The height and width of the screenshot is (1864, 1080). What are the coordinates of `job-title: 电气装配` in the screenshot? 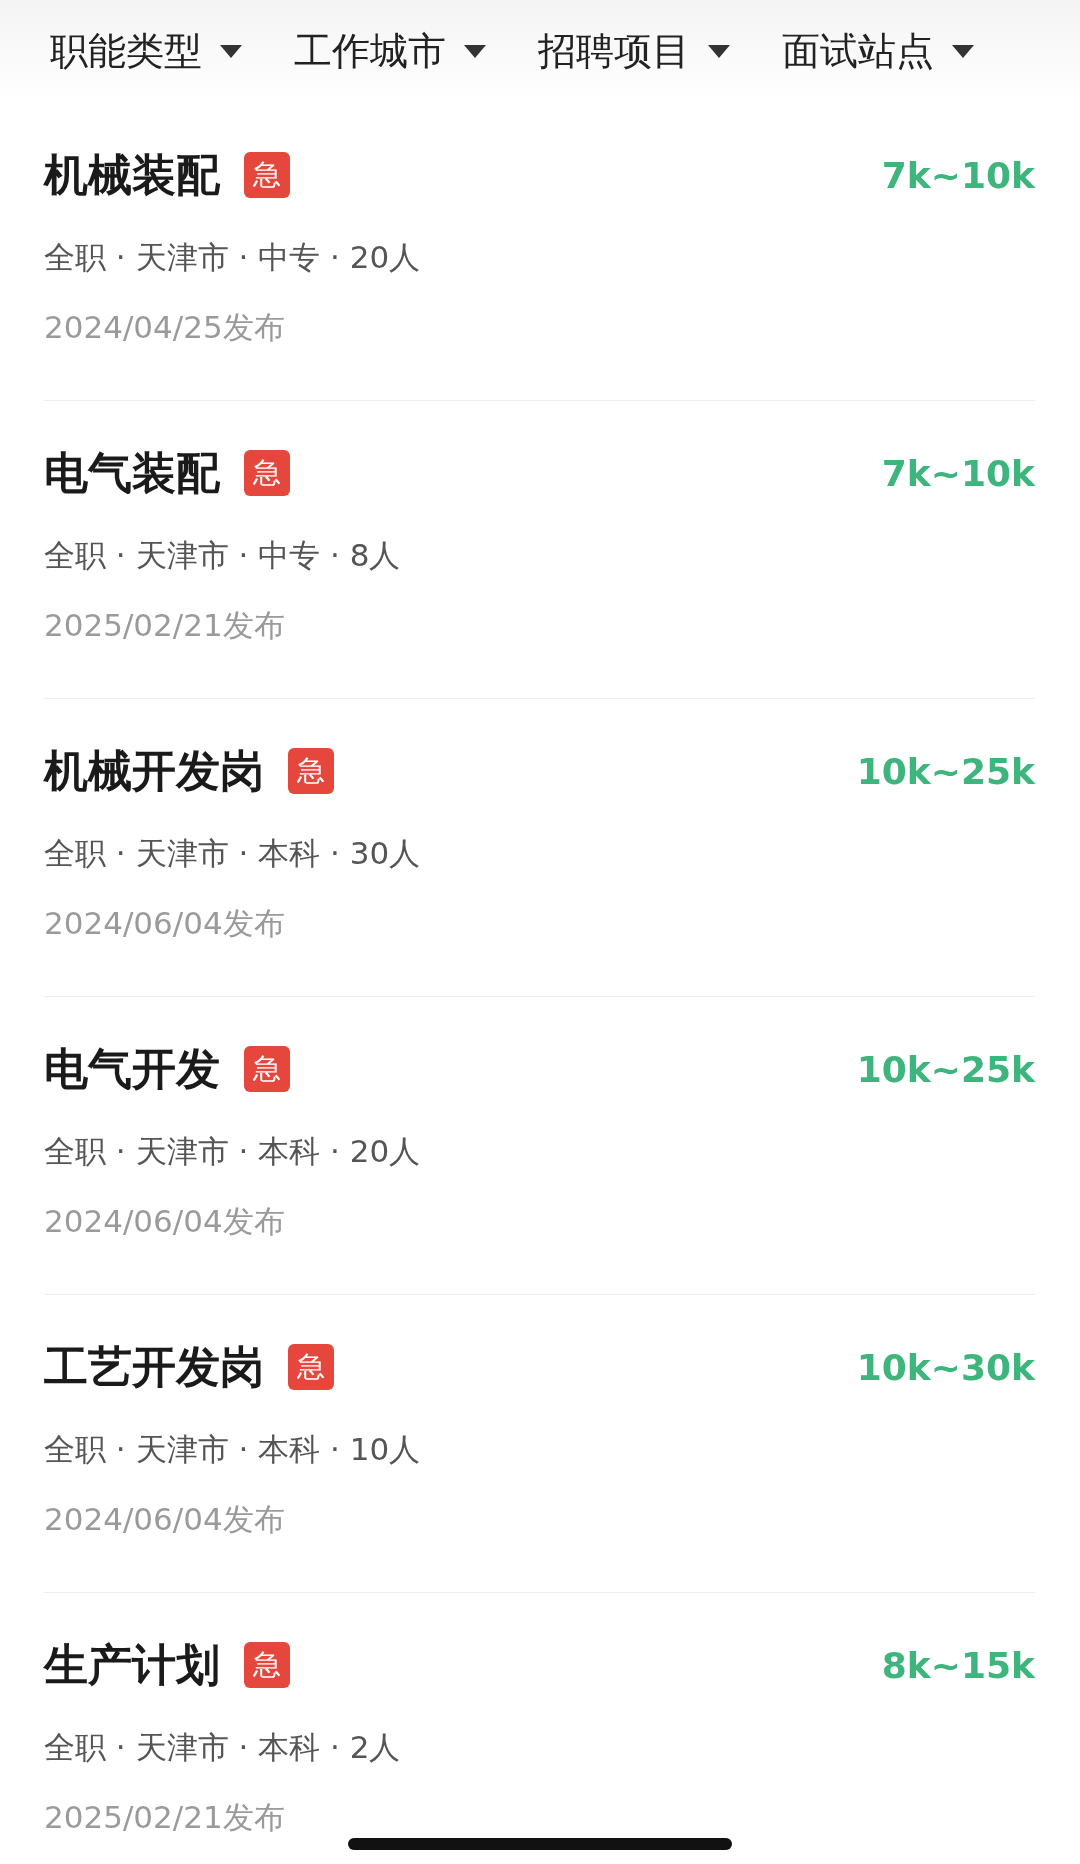 It's located at (132, 473).